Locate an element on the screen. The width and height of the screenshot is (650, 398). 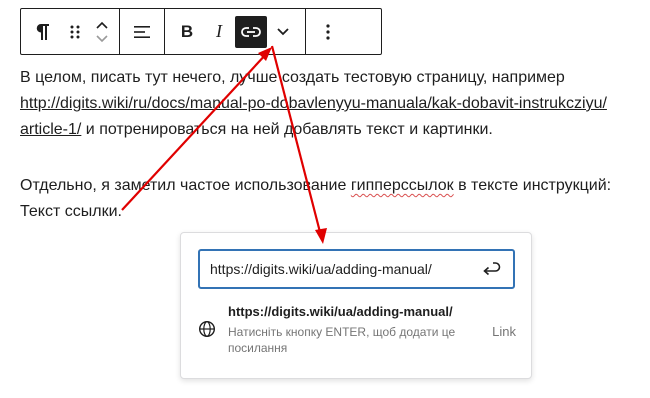
link-button is located at coordinates (251, 31).